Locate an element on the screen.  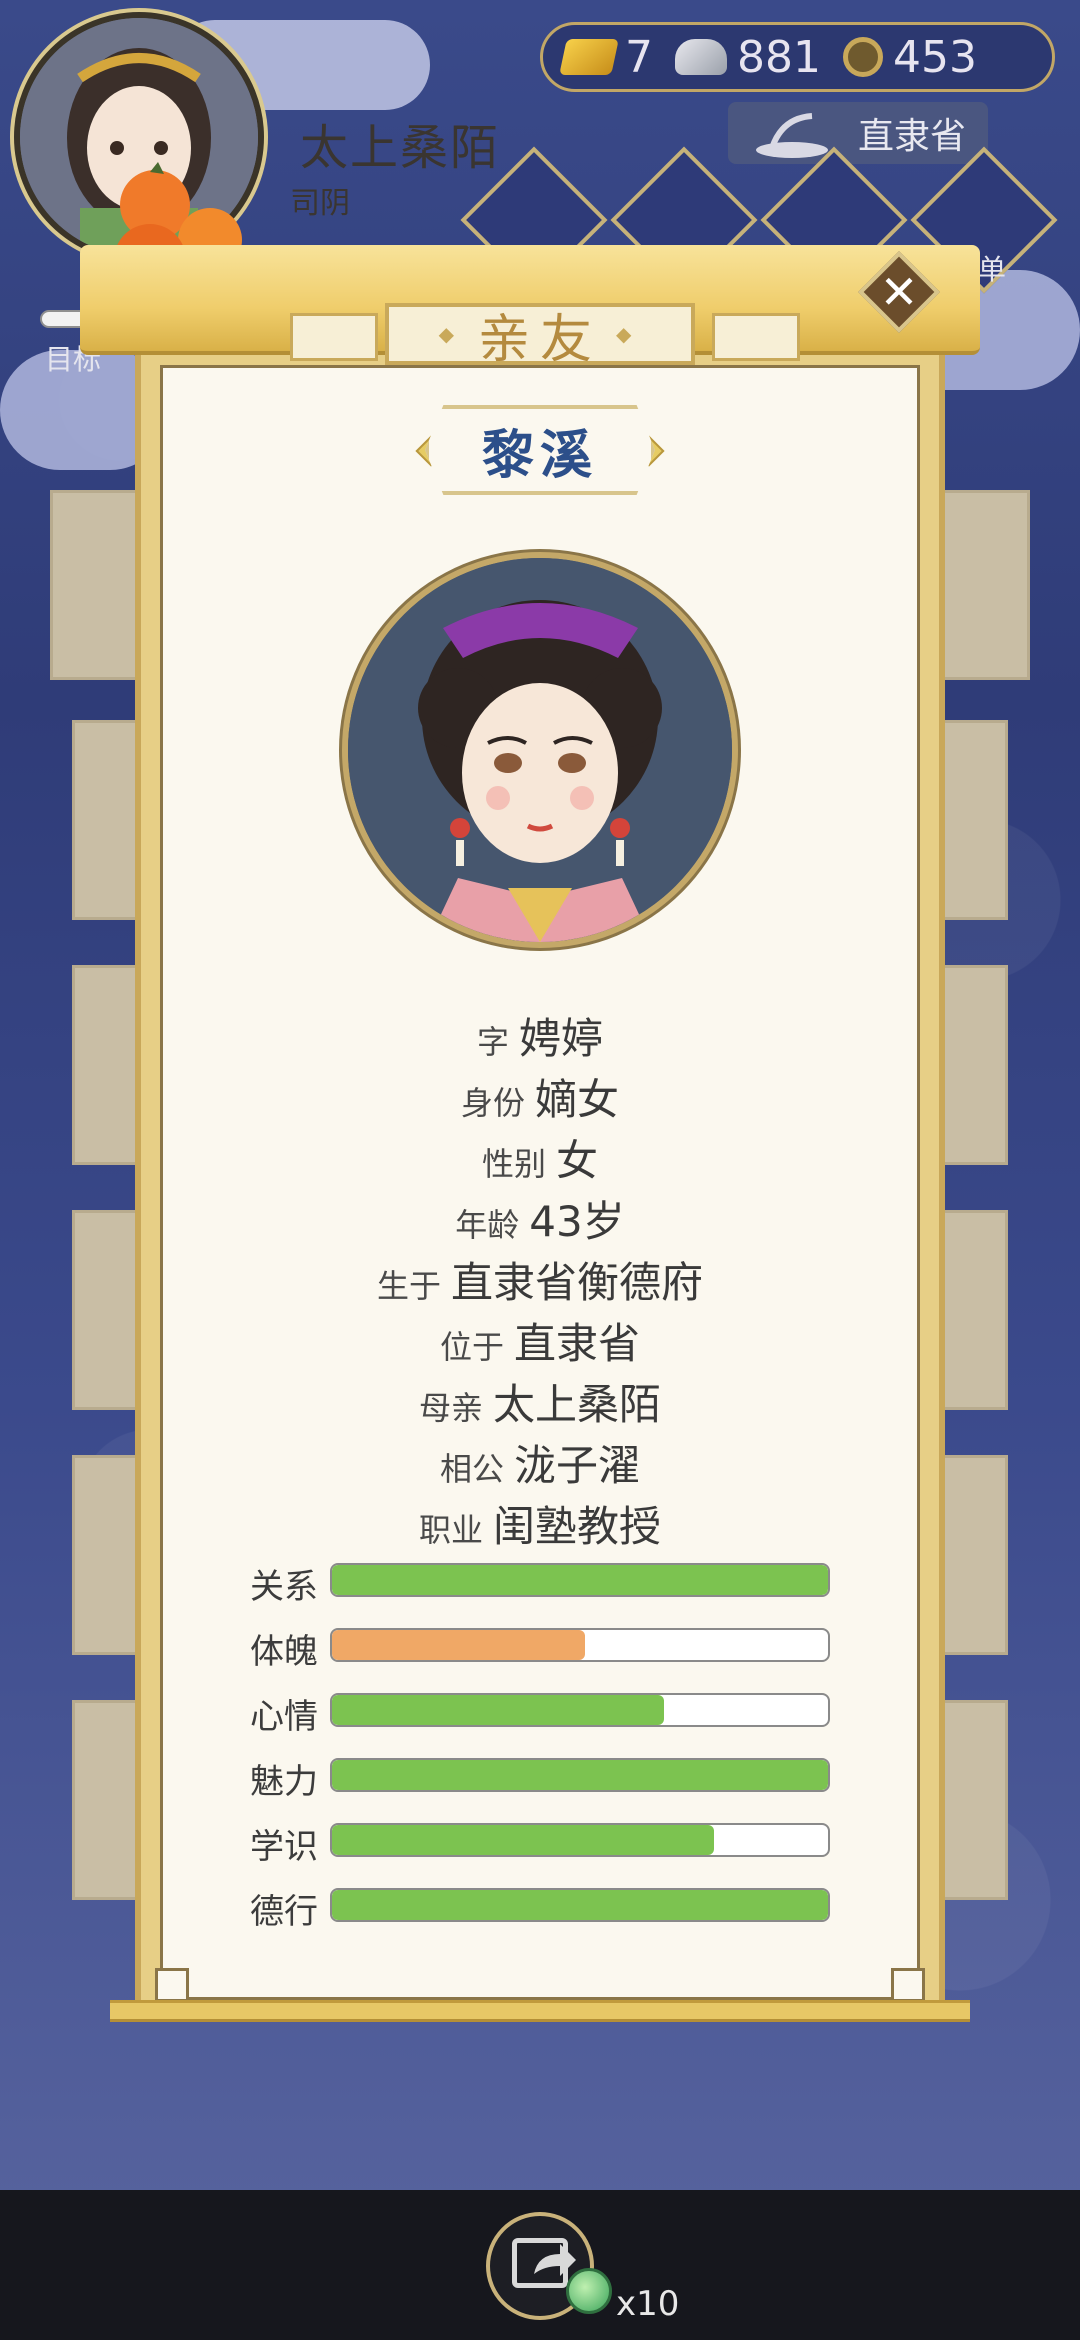
info-label: 位于 is located at coordinates (471, 1347).